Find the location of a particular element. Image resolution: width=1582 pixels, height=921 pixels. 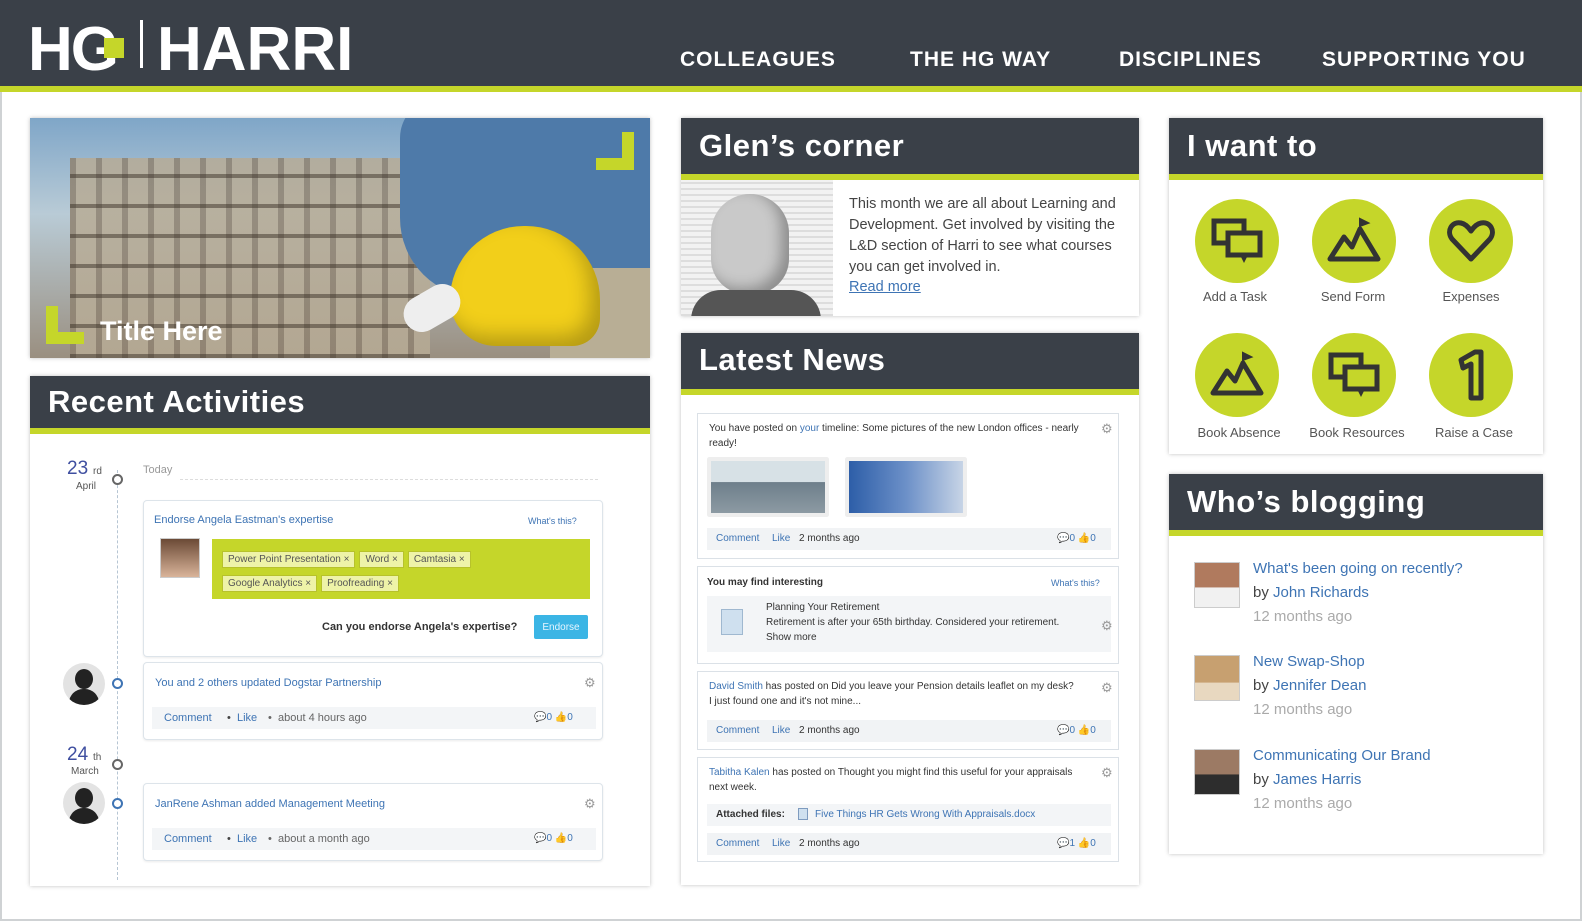

endorse-question: Can you endorse Angela's expertise? is located at coordinates (420, 627).